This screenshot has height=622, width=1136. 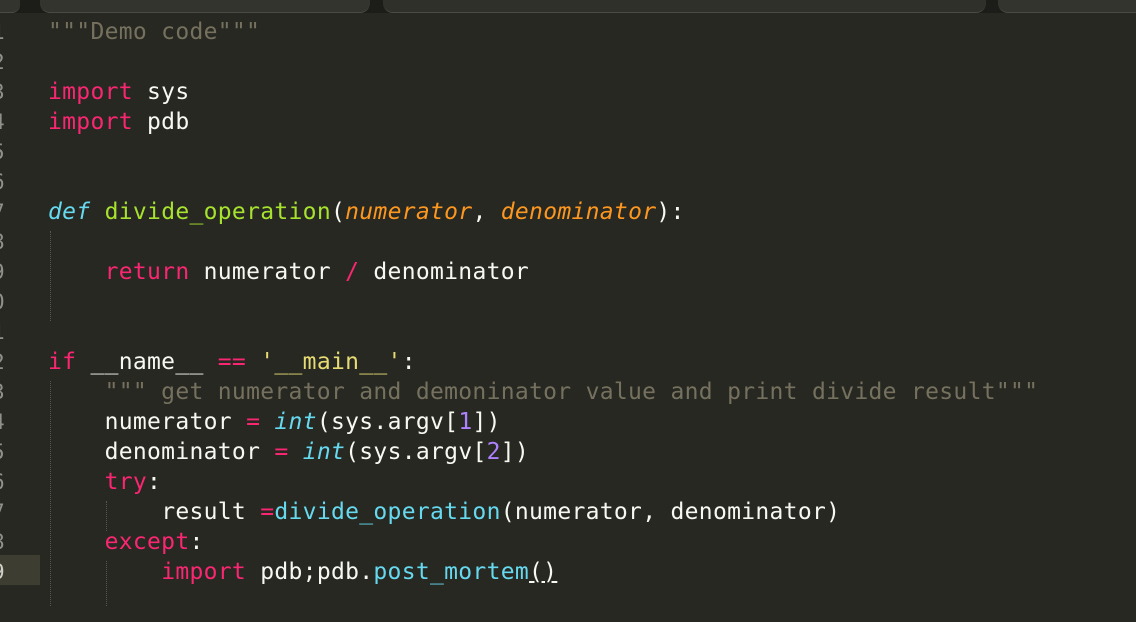 What do you see at coordinates (4, 272) in the screenshot?
I see `line-number: 9` at bounding box center [4, 272].